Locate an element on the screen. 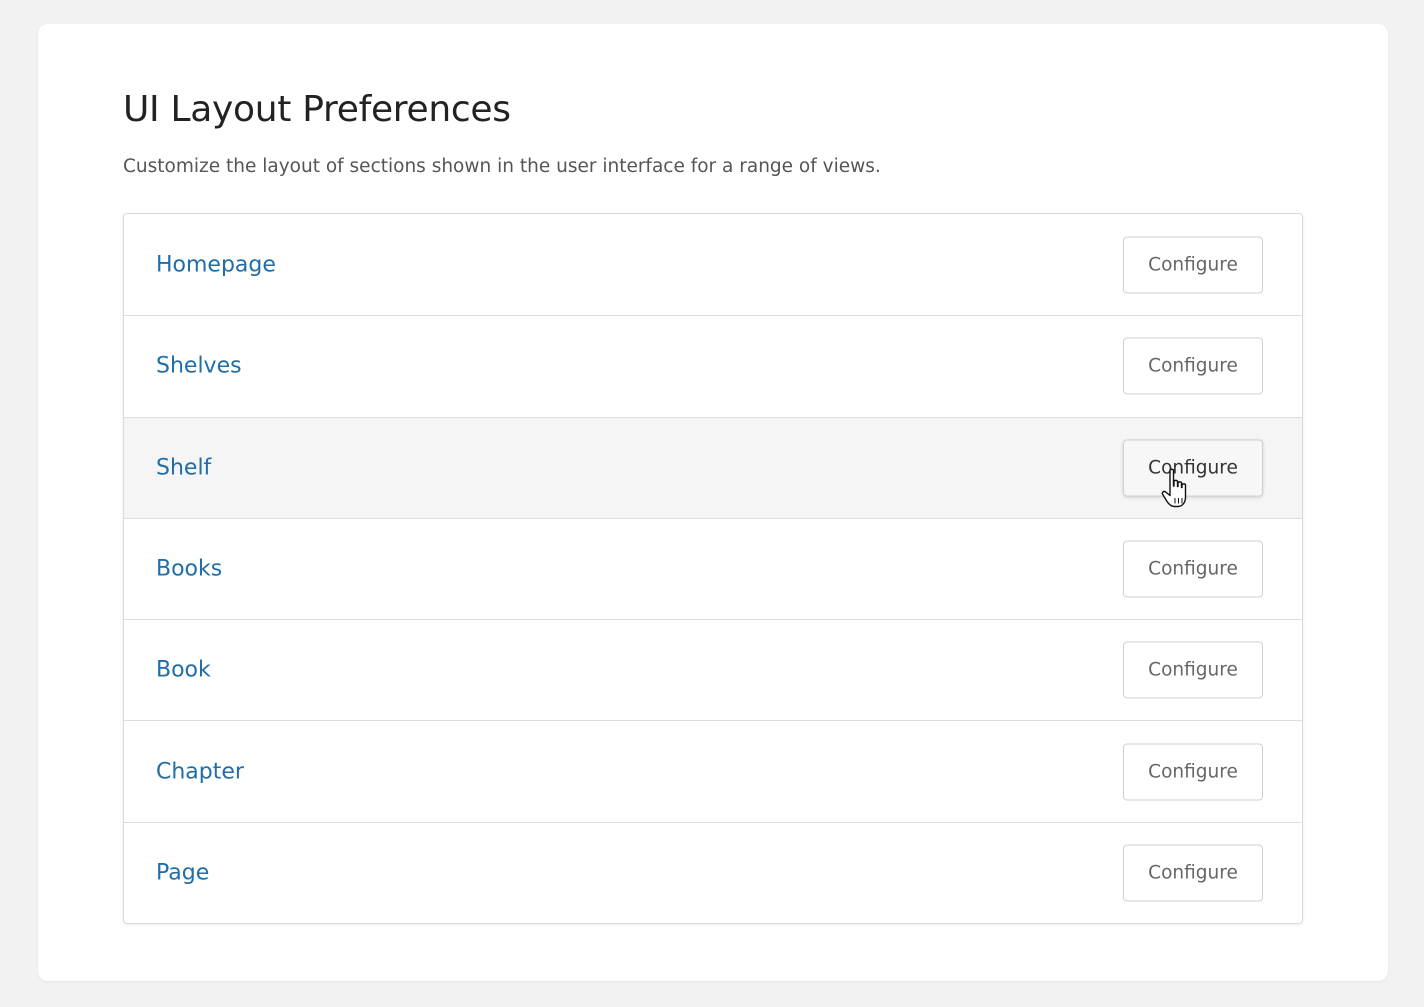  configure-button-chapter: Configure is located at coordinates (1193, 772).